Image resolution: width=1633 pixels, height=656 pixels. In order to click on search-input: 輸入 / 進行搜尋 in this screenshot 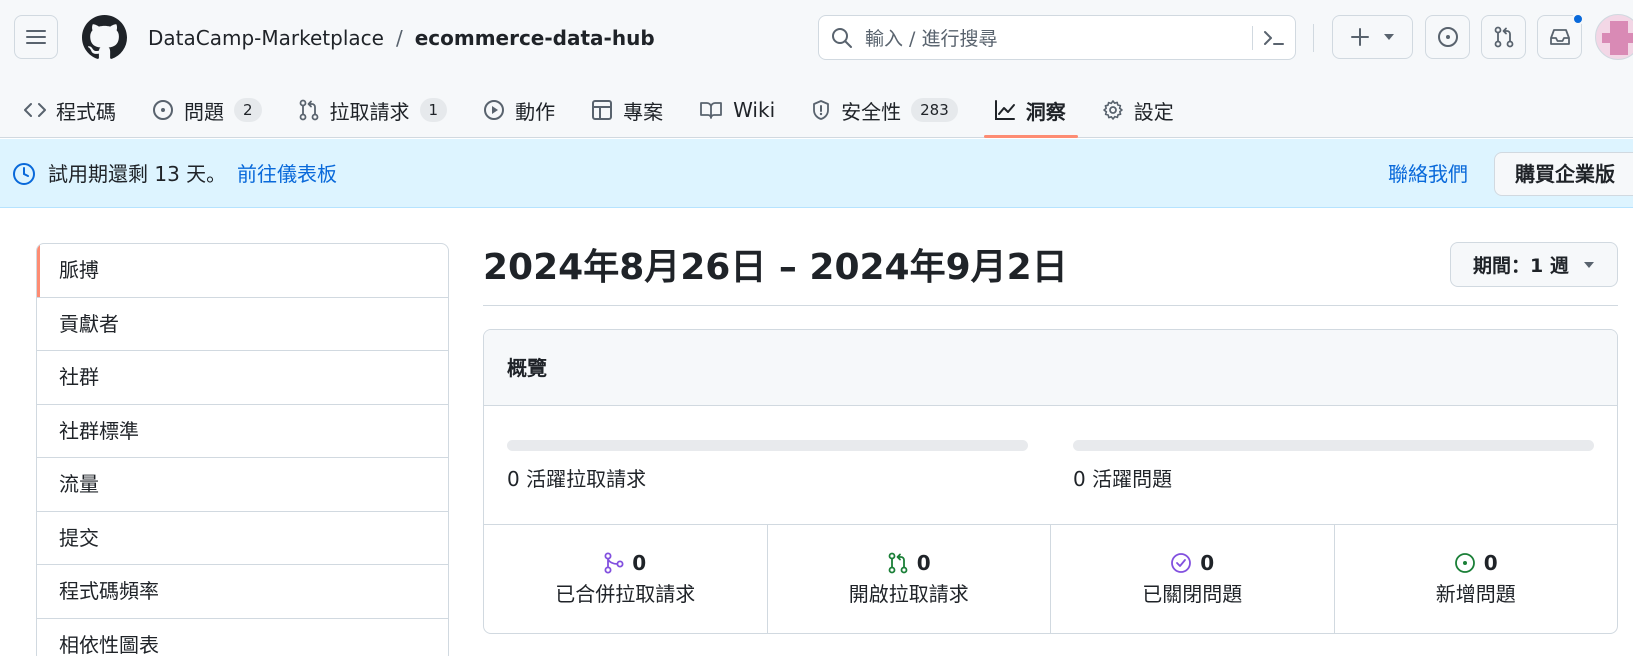, I will do `click(1057, 37)`.